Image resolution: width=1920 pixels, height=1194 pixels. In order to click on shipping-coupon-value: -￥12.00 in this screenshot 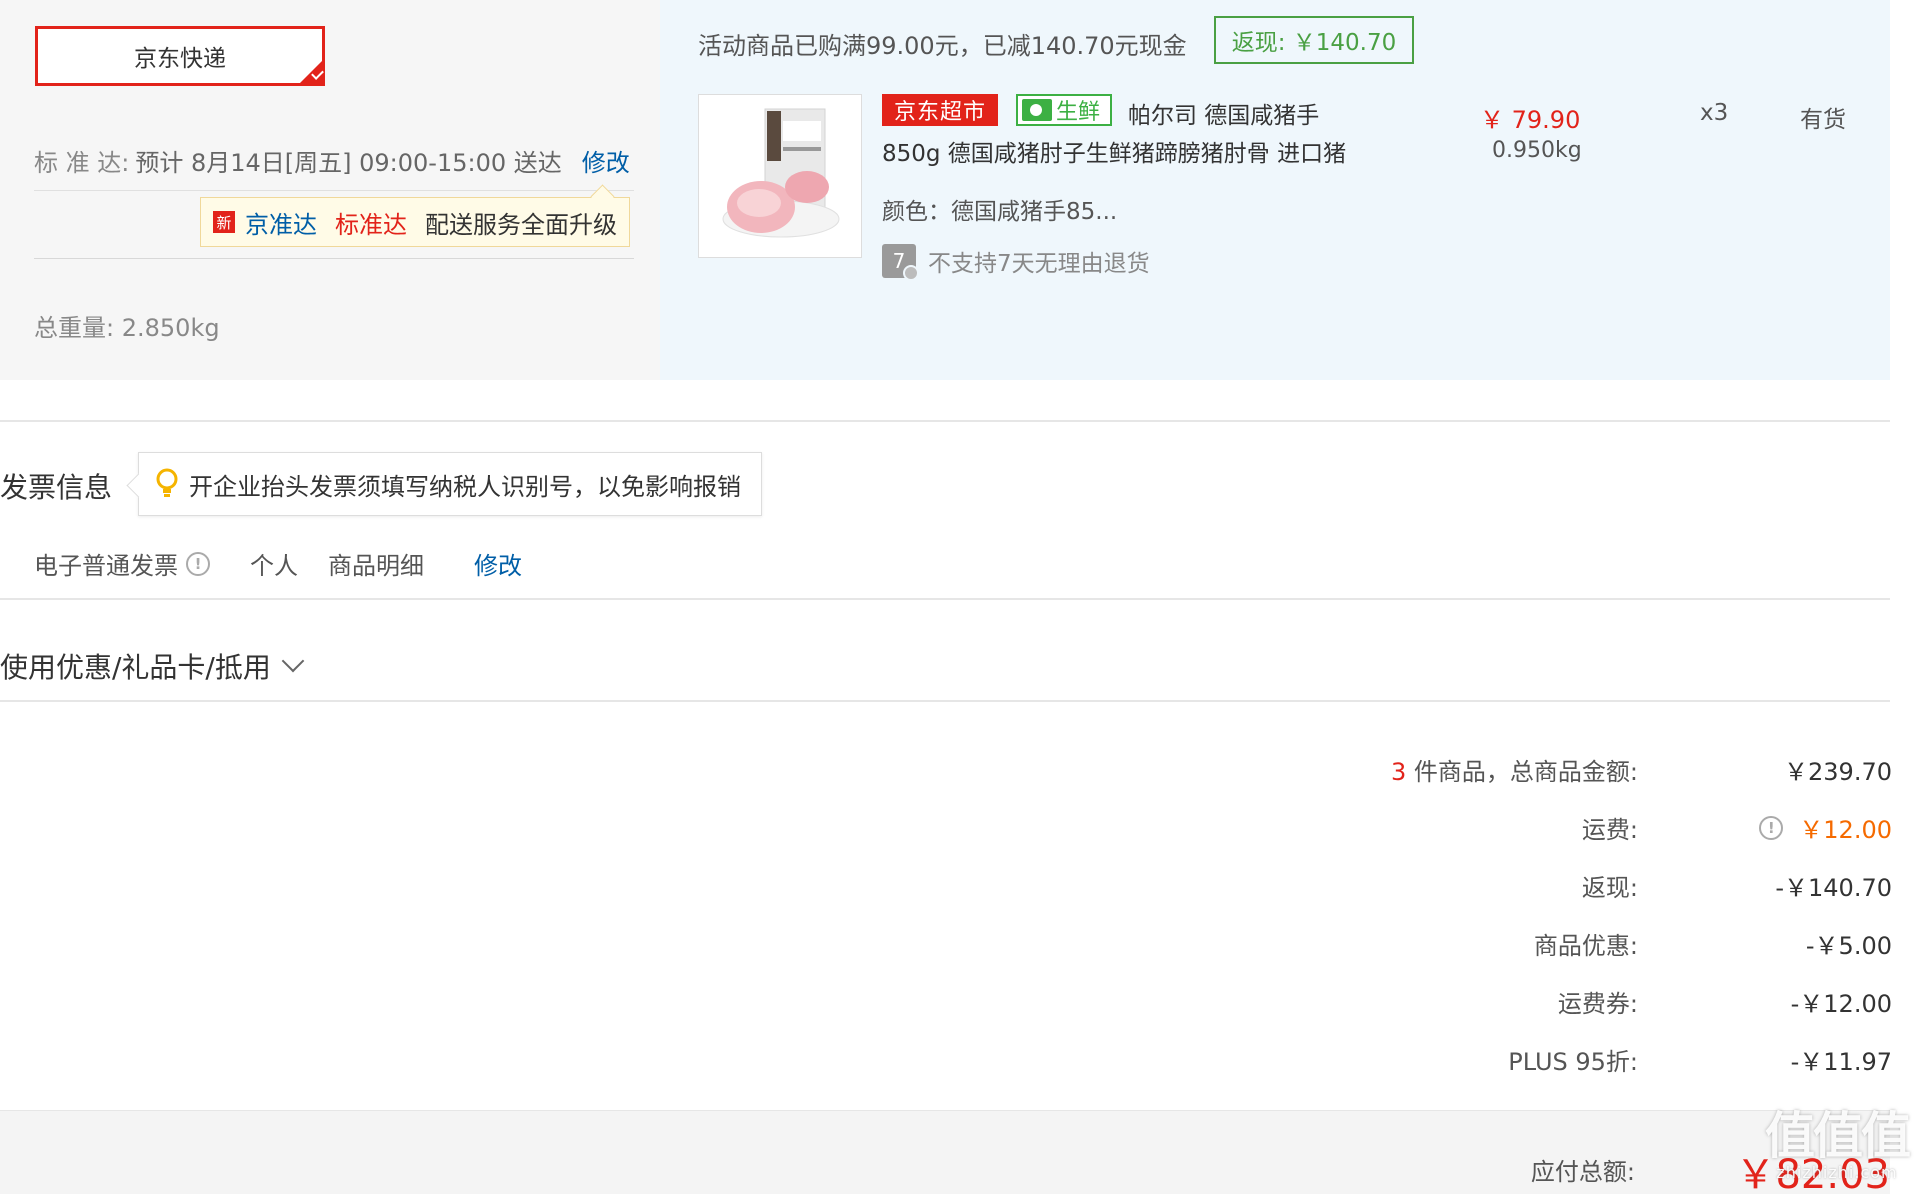, I will do `click(1841, 1004)`.